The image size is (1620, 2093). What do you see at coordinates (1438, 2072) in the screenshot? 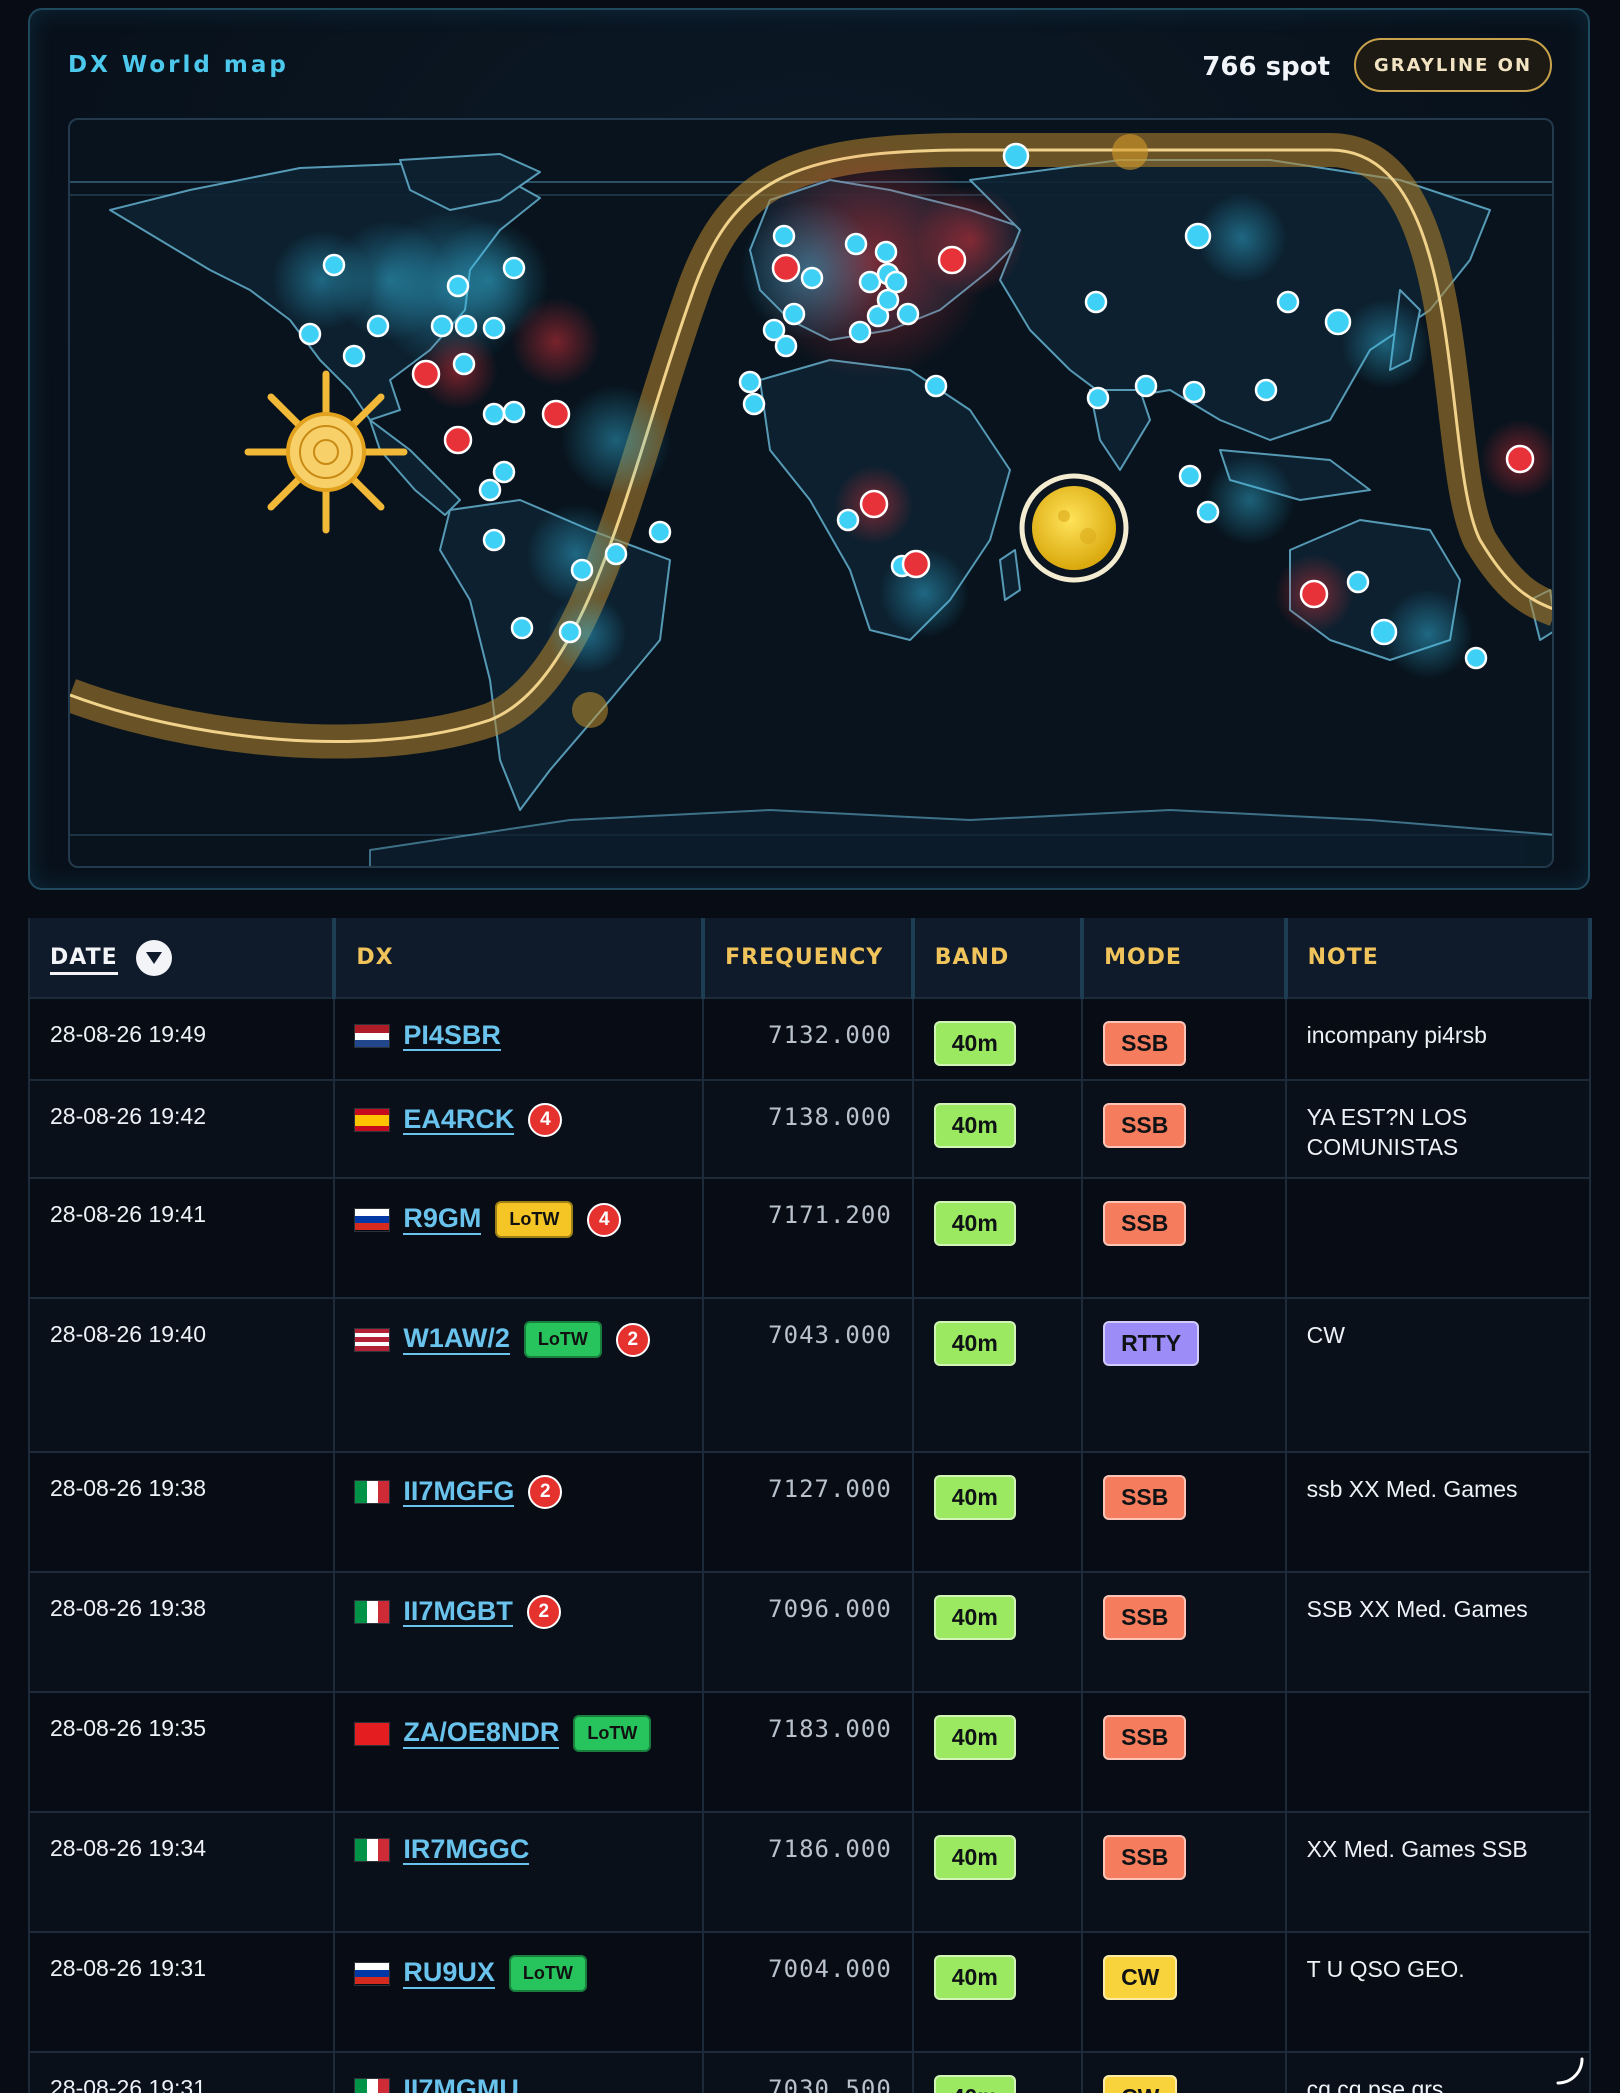
I see `cell-note: cq cq pse qrs` at bounding box center [1438, 2072].